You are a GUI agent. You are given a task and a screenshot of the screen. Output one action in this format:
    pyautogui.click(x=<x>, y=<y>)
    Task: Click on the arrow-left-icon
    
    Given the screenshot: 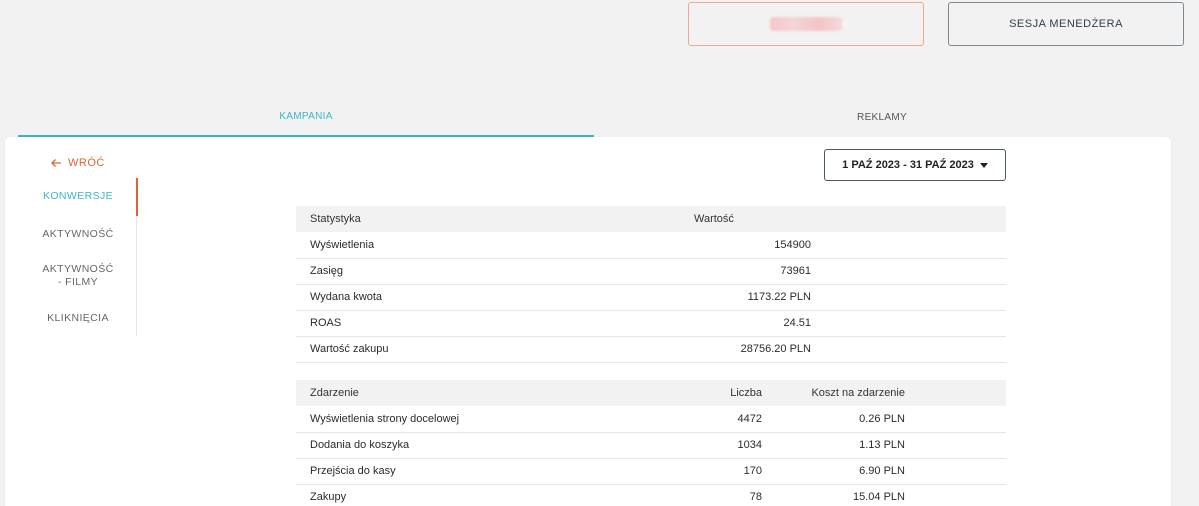 What is the action you would take?
    pyautogui.click(x=56, y=163)
    